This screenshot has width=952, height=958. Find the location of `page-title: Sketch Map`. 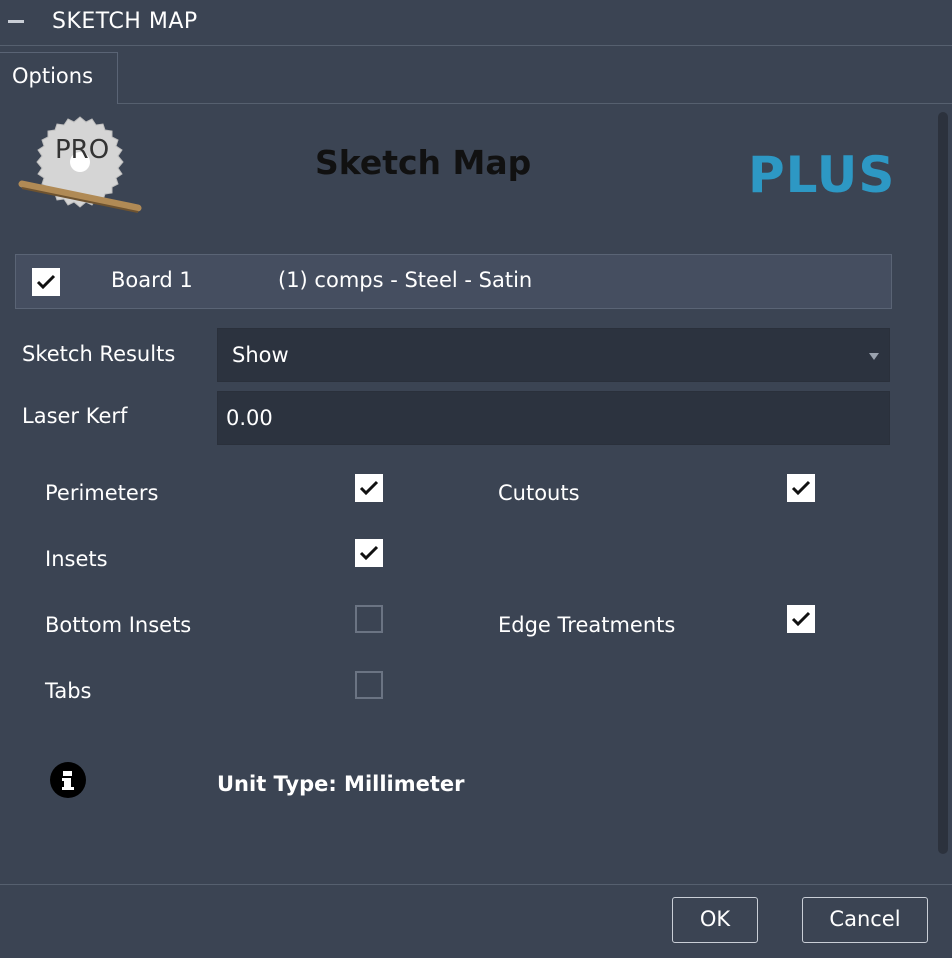

page-title: Sketch Map is located at coordinates (423, 162).